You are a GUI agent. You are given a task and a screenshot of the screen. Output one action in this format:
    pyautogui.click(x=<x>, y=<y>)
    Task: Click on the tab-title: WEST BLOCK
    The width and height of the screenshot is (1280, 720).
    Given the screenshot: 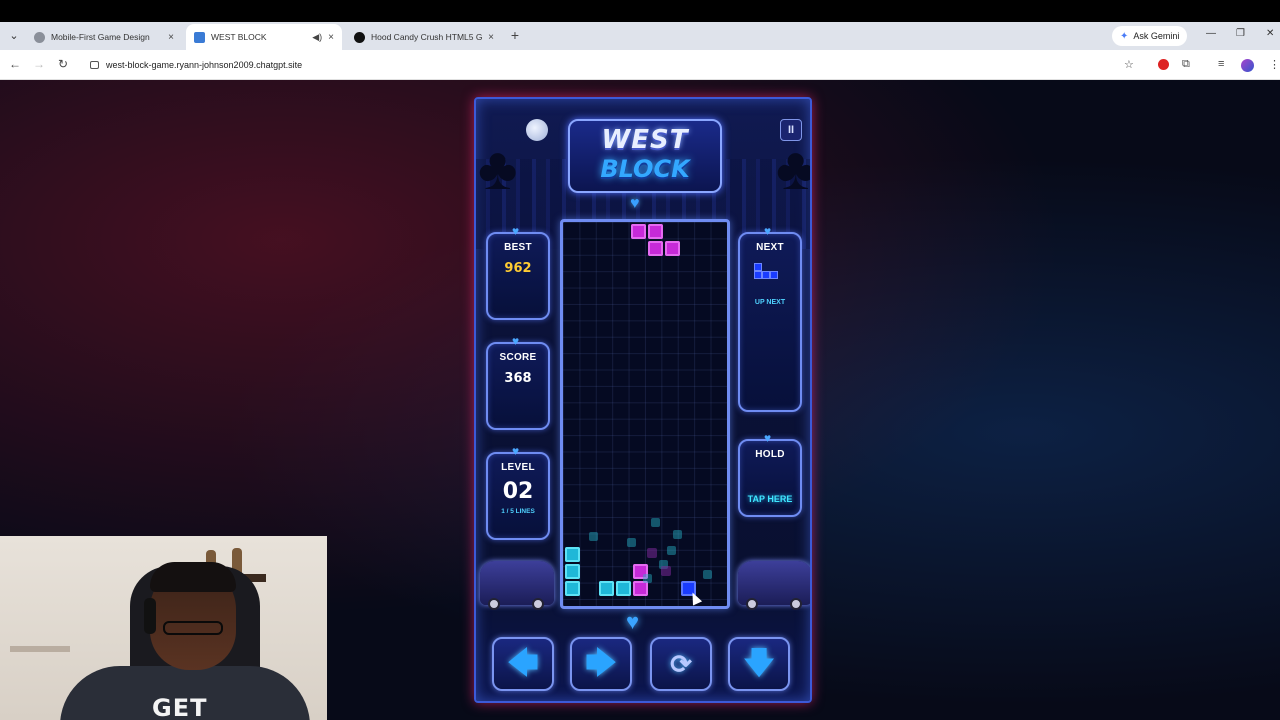 What is the action you would take?
    pyautogui.click(x=239, y=37)
    